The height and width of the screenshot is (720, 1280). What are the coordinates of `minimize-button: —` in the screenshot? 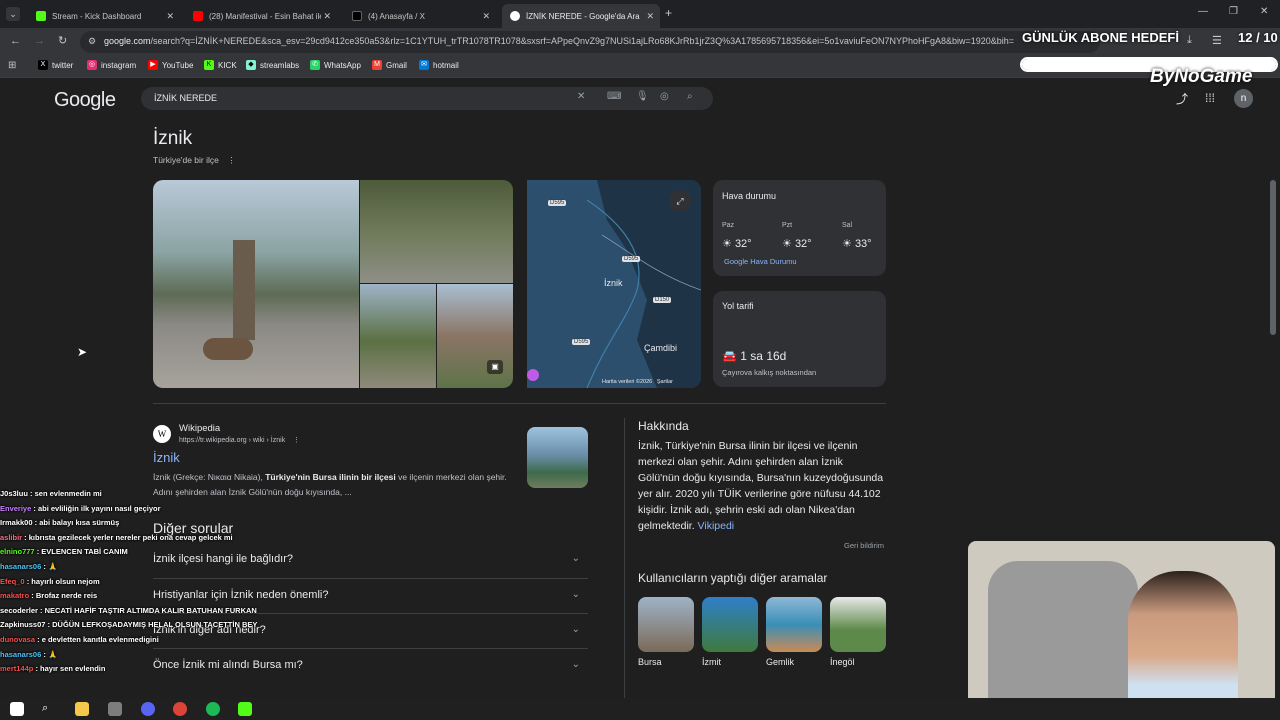 It's located at (1203, 11).